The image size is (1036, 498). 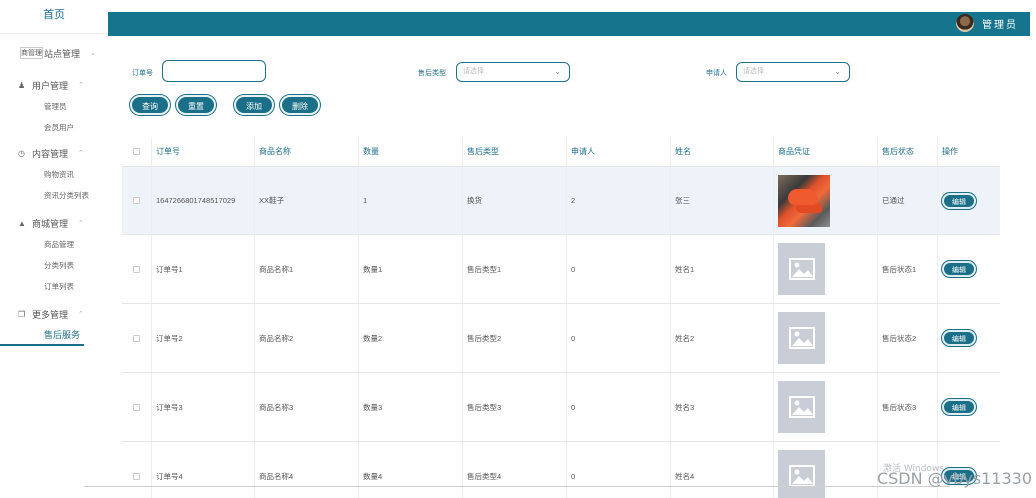 I want to click on person-name-cell: 姓名3, so click(x=722, y=407).